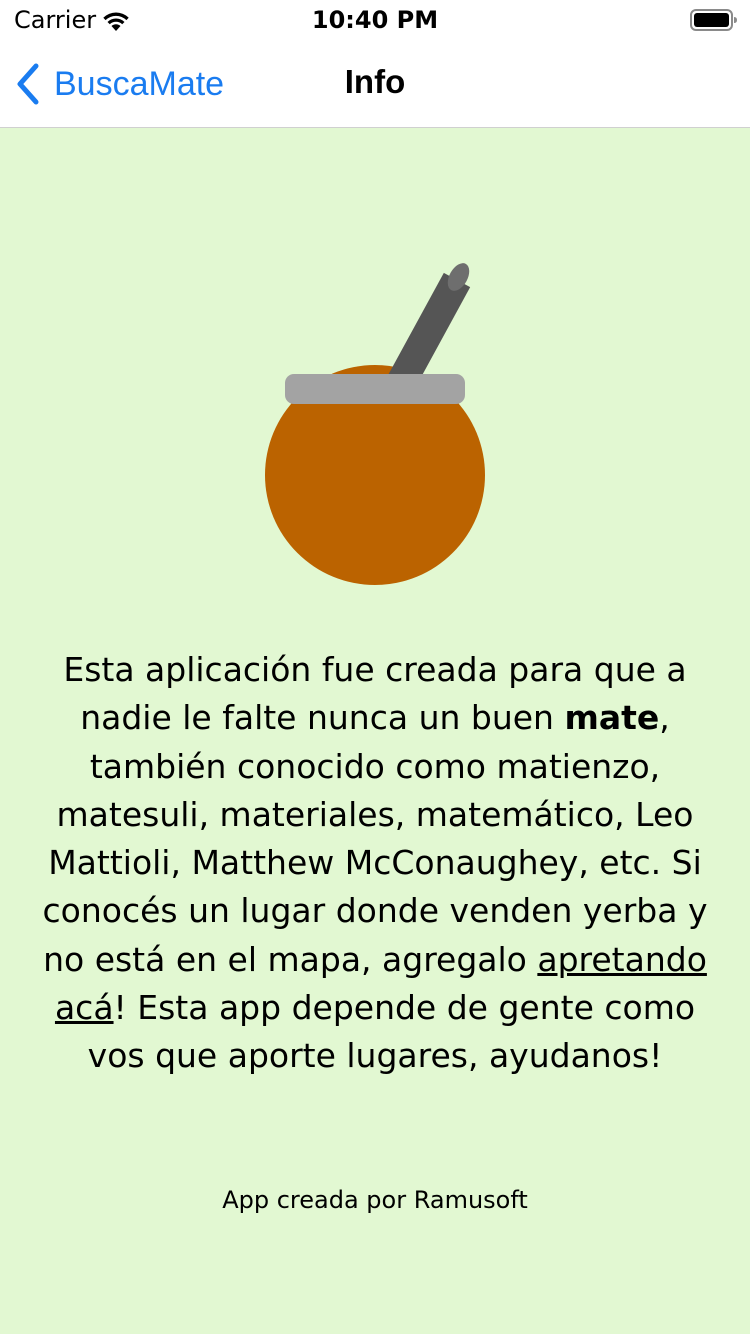 This screenshot has height=1334, width=750. I want to click on top-area: Carrier 10:40 PM BuscaMate Info, so click(375, 64).